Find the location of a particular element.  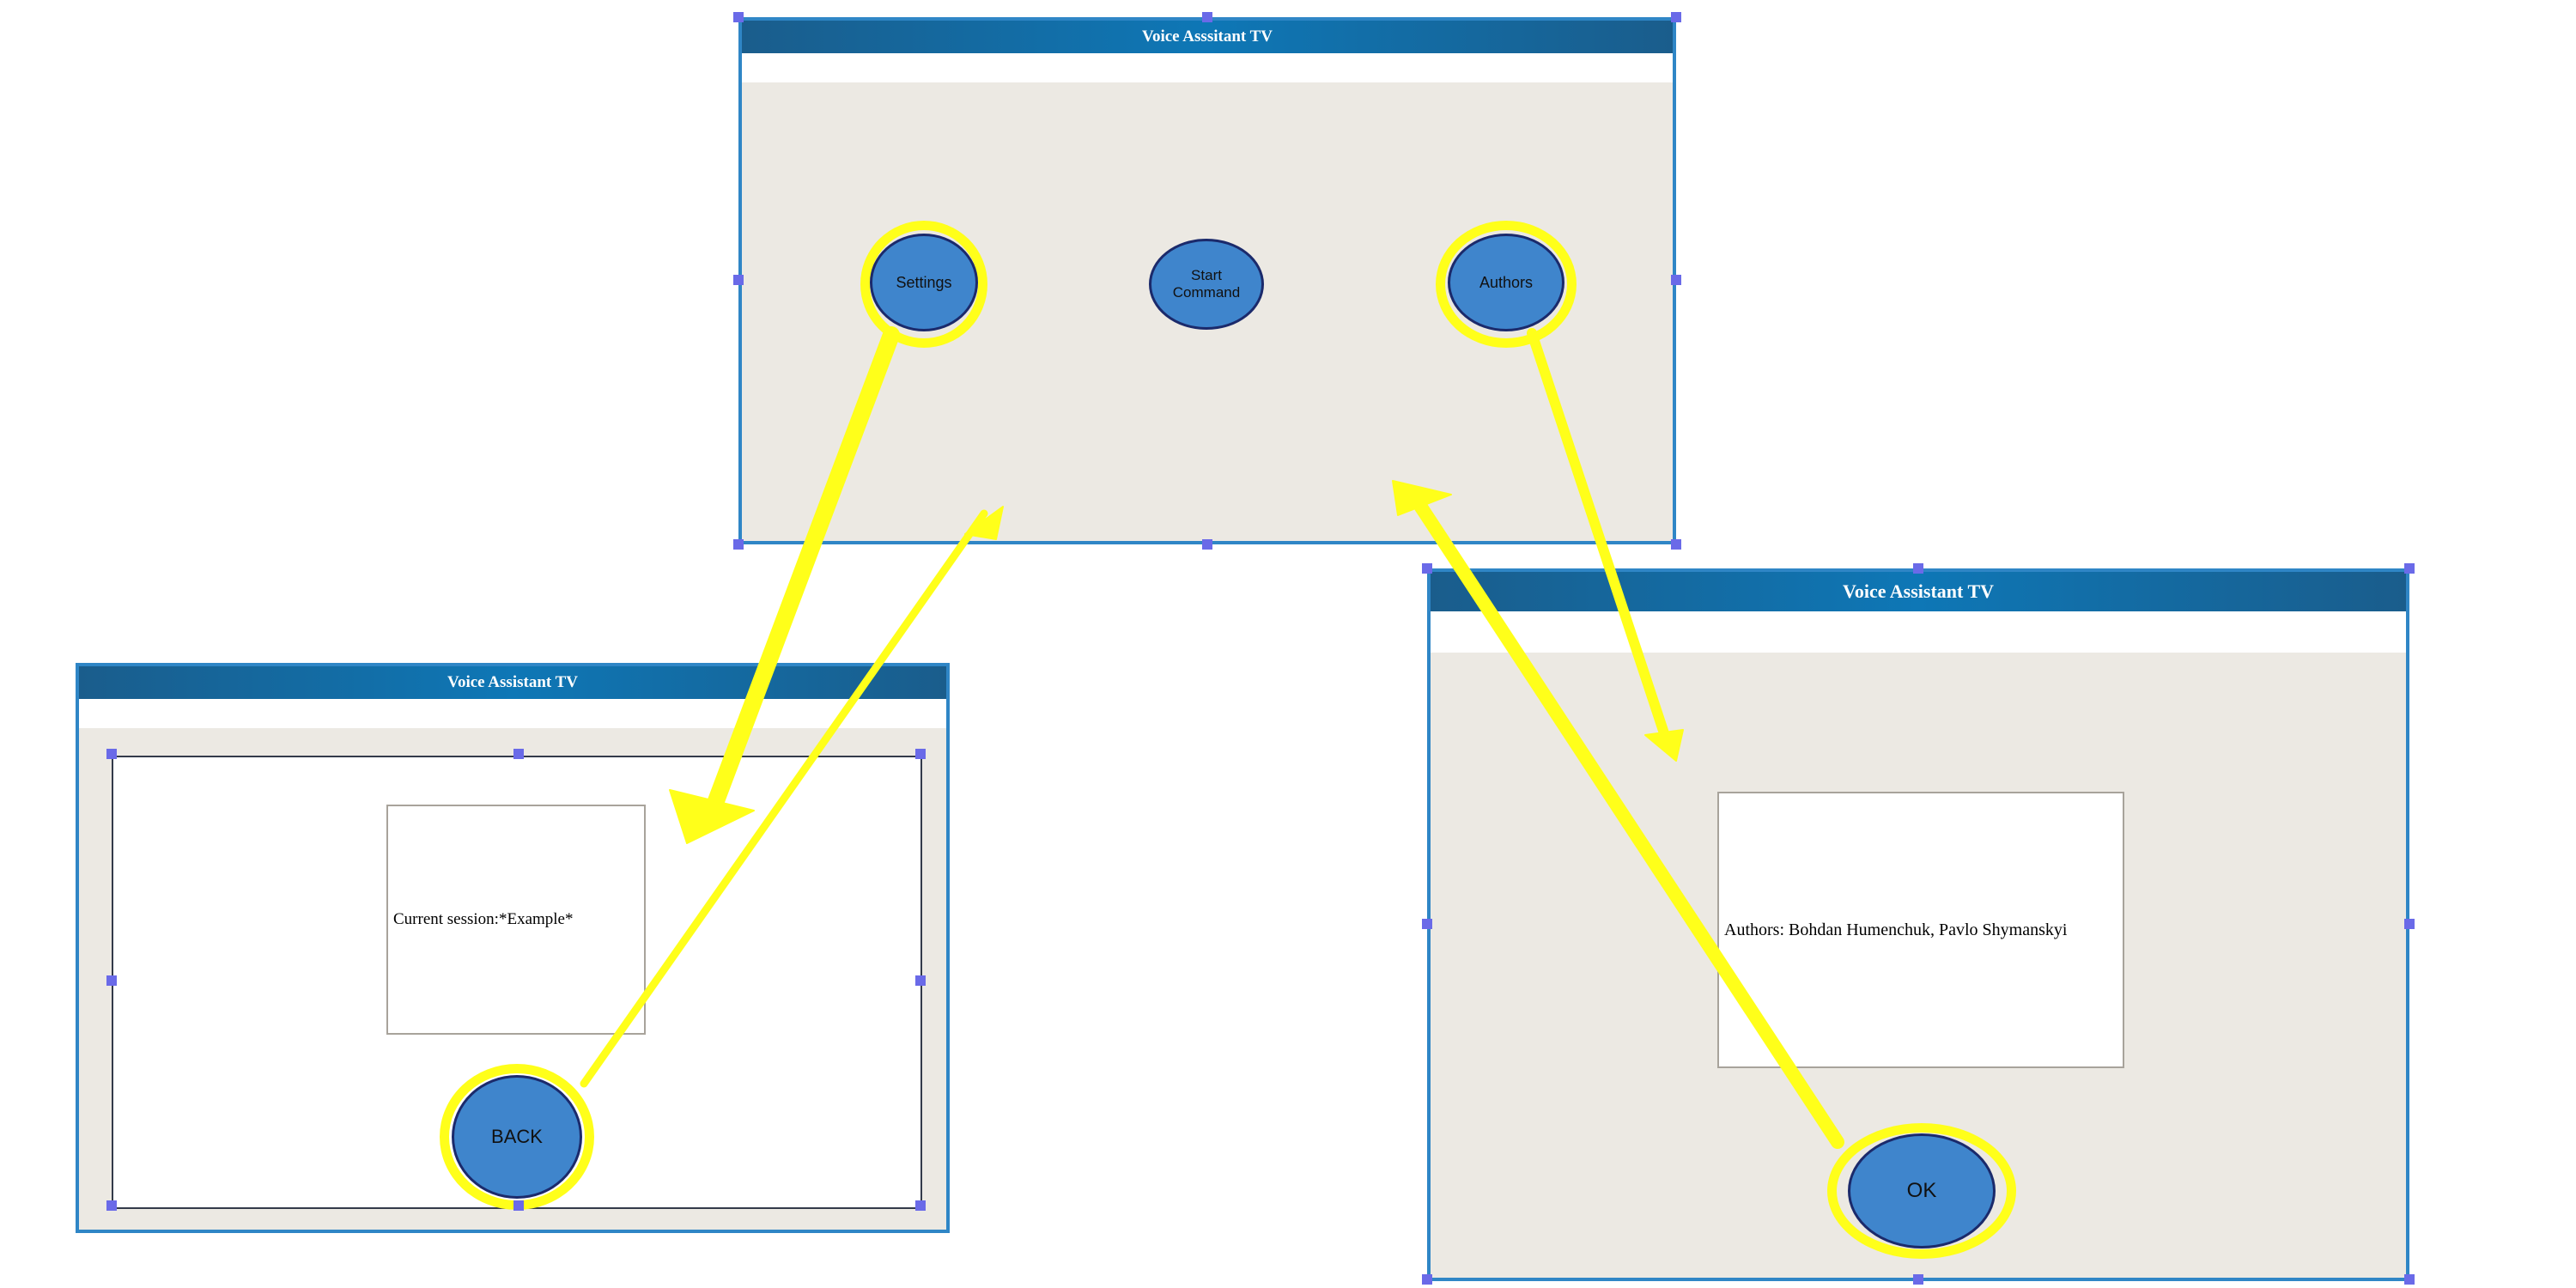

arrow-ok-to-main is located at coordinates (1628, 823).